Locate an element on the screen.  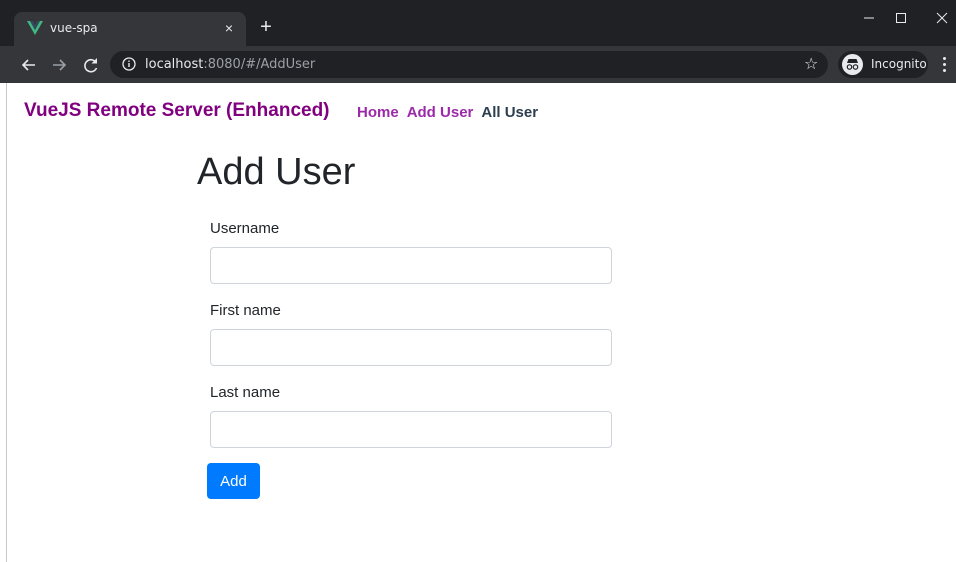
back-button is located at coordinates (29, 65).